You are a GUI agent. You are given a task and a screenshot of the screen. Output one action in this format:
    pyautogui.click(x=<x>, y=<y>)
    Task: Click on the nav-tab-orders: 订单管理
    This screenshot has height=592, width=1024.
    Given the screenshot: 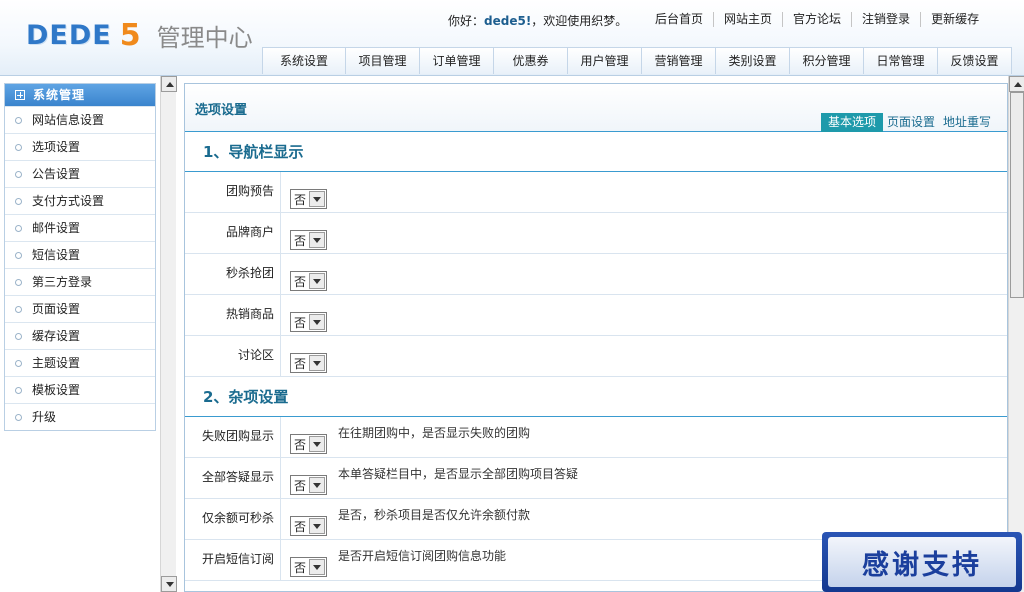 What is the action you would take?
    pyautogui.click(x=456, y=60)
    